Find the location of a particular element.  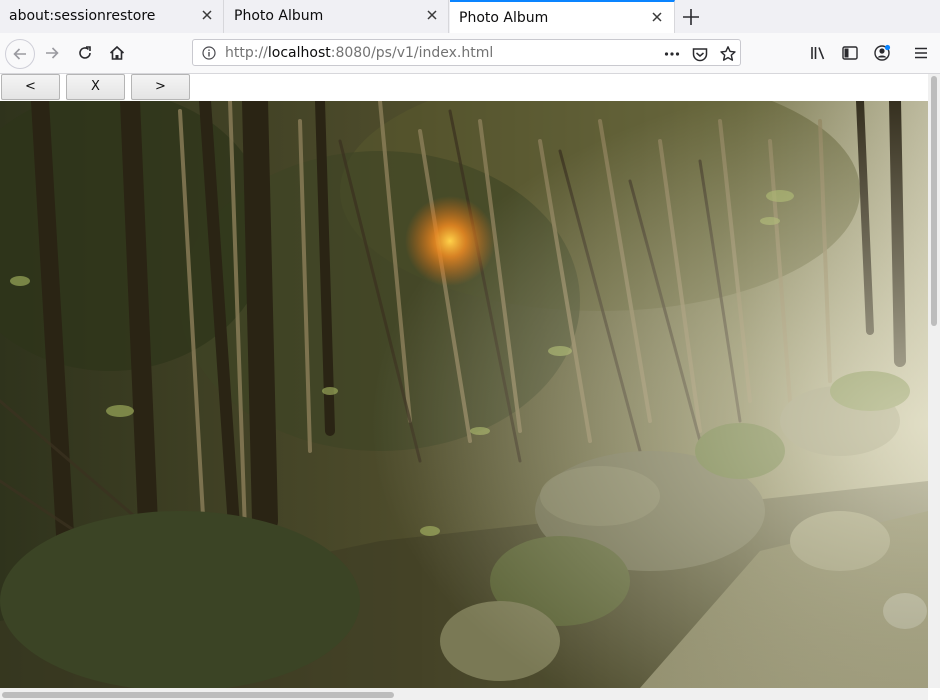

navigation-toolbar: http://localhost:8080/ps/v1/index.html is located at coordinates (470, 53).